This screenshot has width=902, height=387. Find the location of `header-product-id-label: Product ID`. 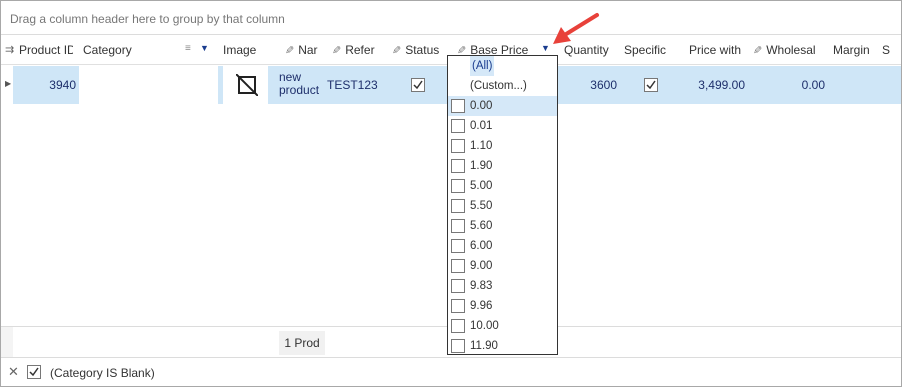

header-product-id-label: Product ID is located at coordinates (46, 50).